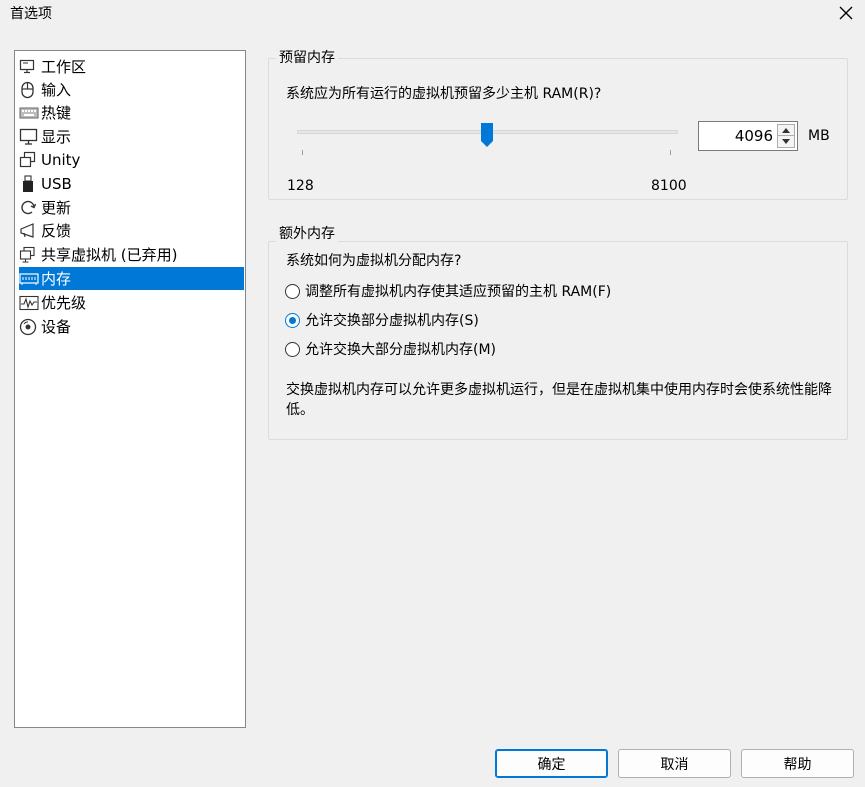  I want to click on memory-icon, so click(29, 279).